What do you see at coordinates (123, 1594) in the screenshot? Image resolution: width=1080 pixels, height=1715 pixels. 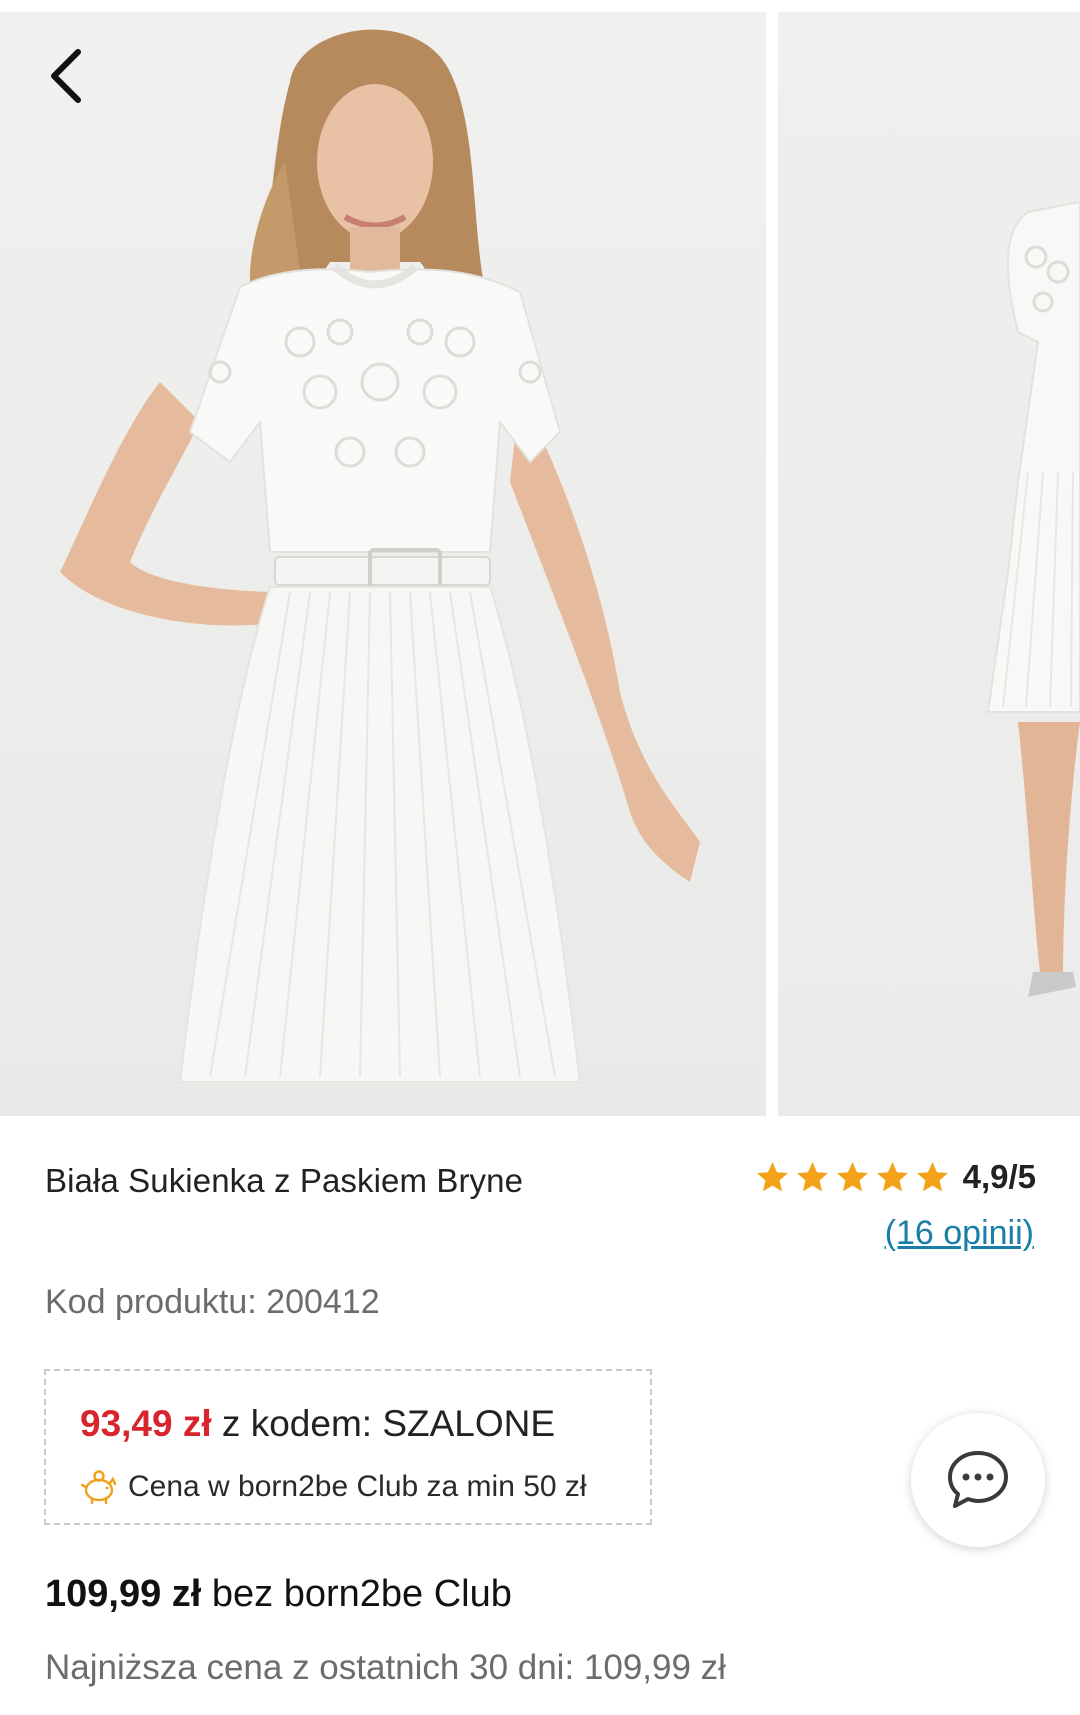 I see `regular-price-amount: 109,99 zł` at bounding box center [123, 1594].